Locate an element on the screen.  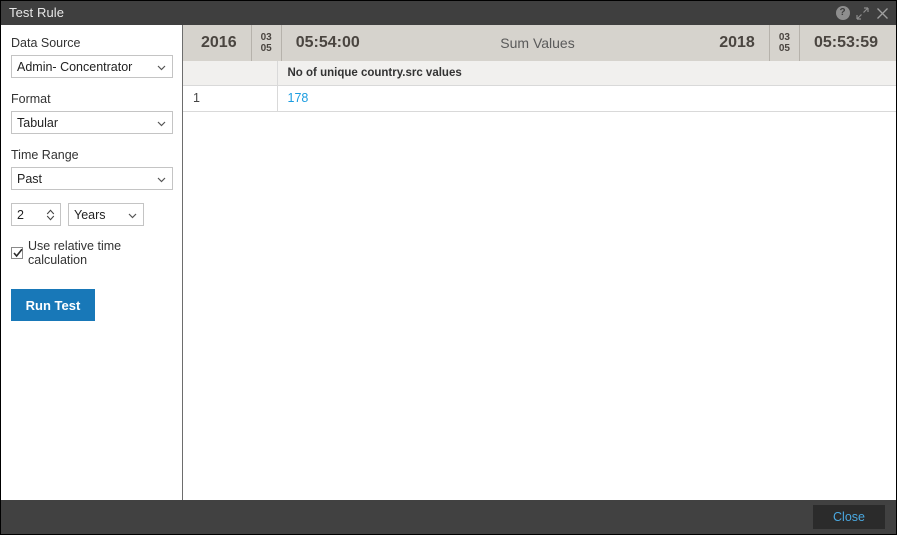
table-row: 1 178 is located at coordinates (539, 98).